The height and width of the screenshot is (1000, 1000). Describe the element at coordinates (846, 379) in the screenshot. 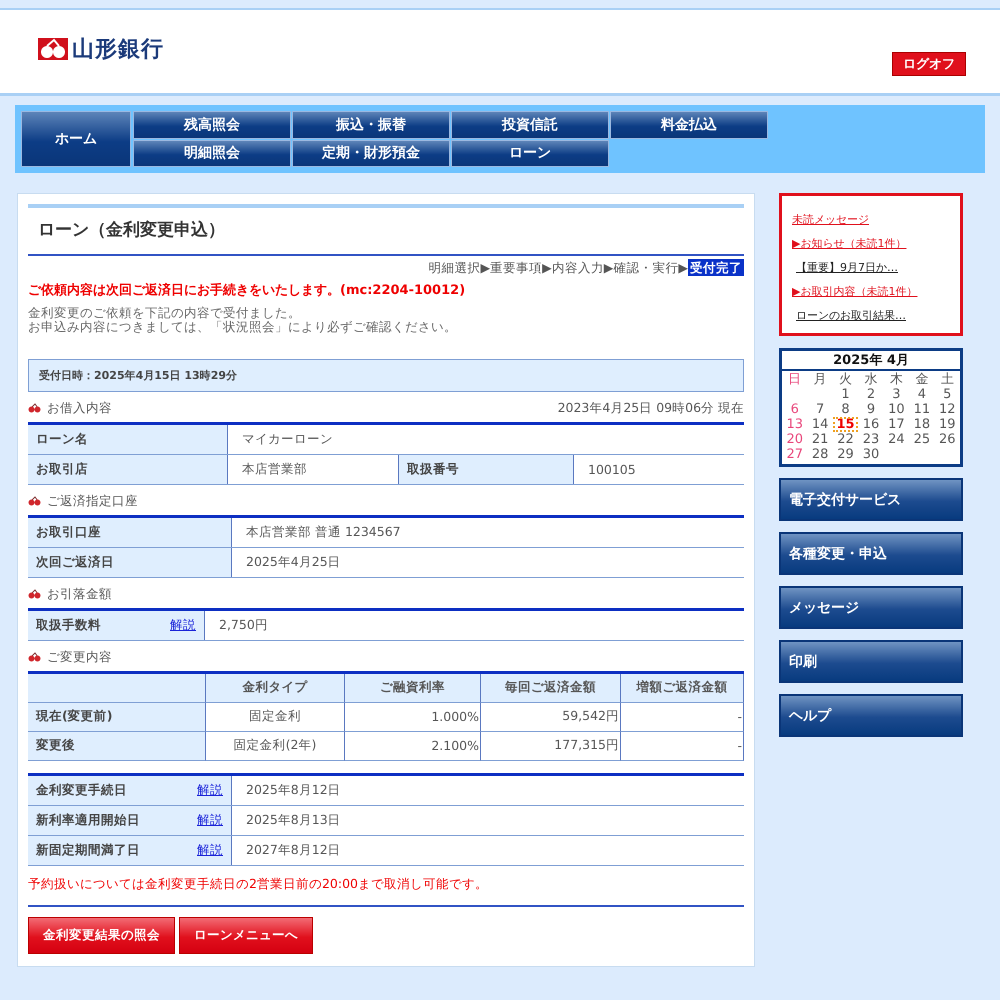

I see `weekday-label: 火` at that location.